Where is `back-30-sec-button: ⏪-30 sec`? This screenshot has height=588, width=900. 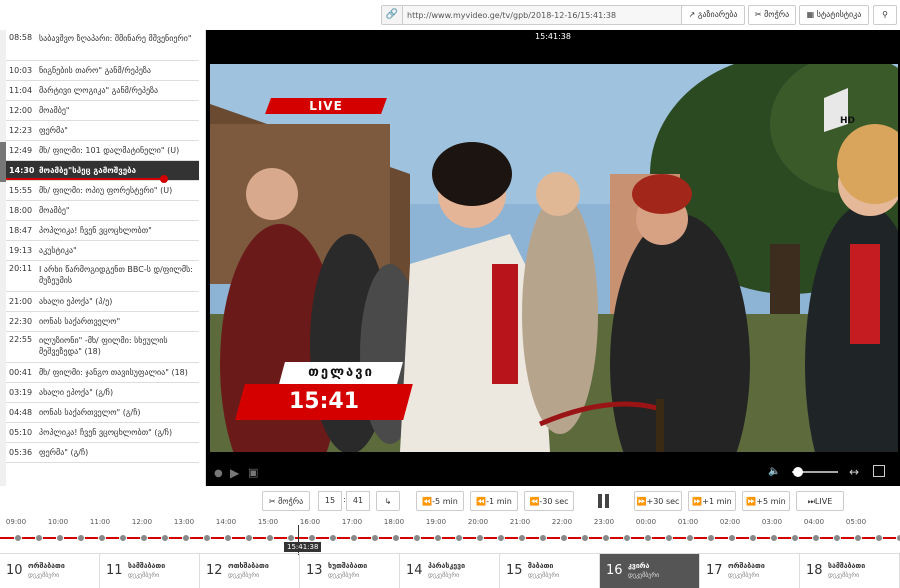 back-30-sec-button: ⏪-30 sec is located at coordinates (549, 501).